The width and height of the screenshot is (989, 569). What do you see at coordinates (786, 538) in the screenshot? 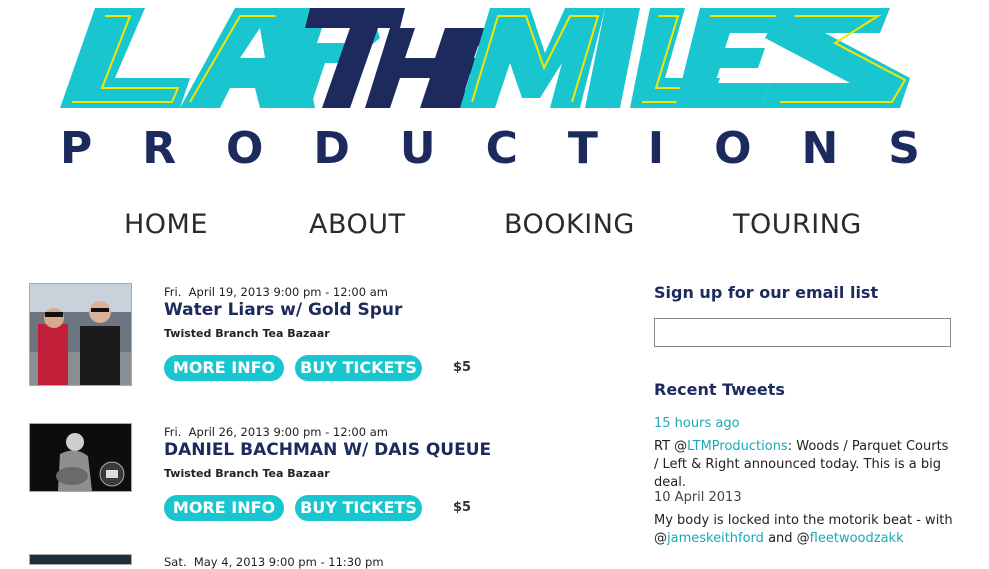
I see `tweet-body: and @` at bounding box center [786, 538].